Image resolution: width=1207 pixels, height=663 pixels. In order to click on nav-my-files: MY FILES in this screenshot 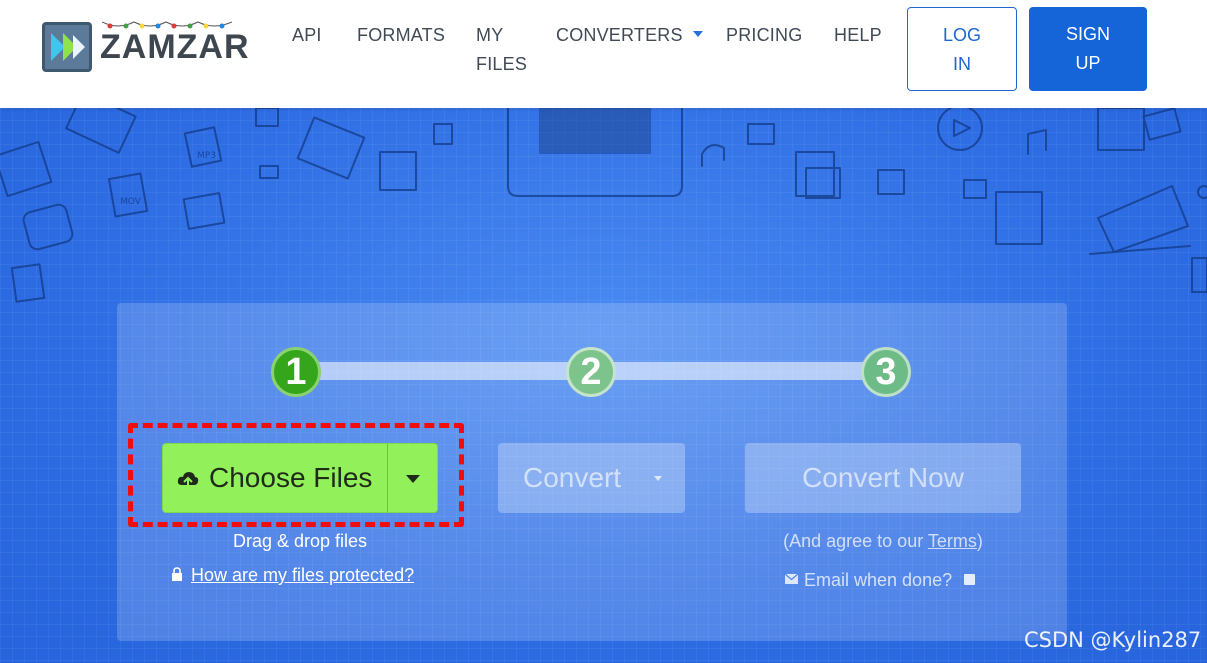, I will do `click(501, 50)`.